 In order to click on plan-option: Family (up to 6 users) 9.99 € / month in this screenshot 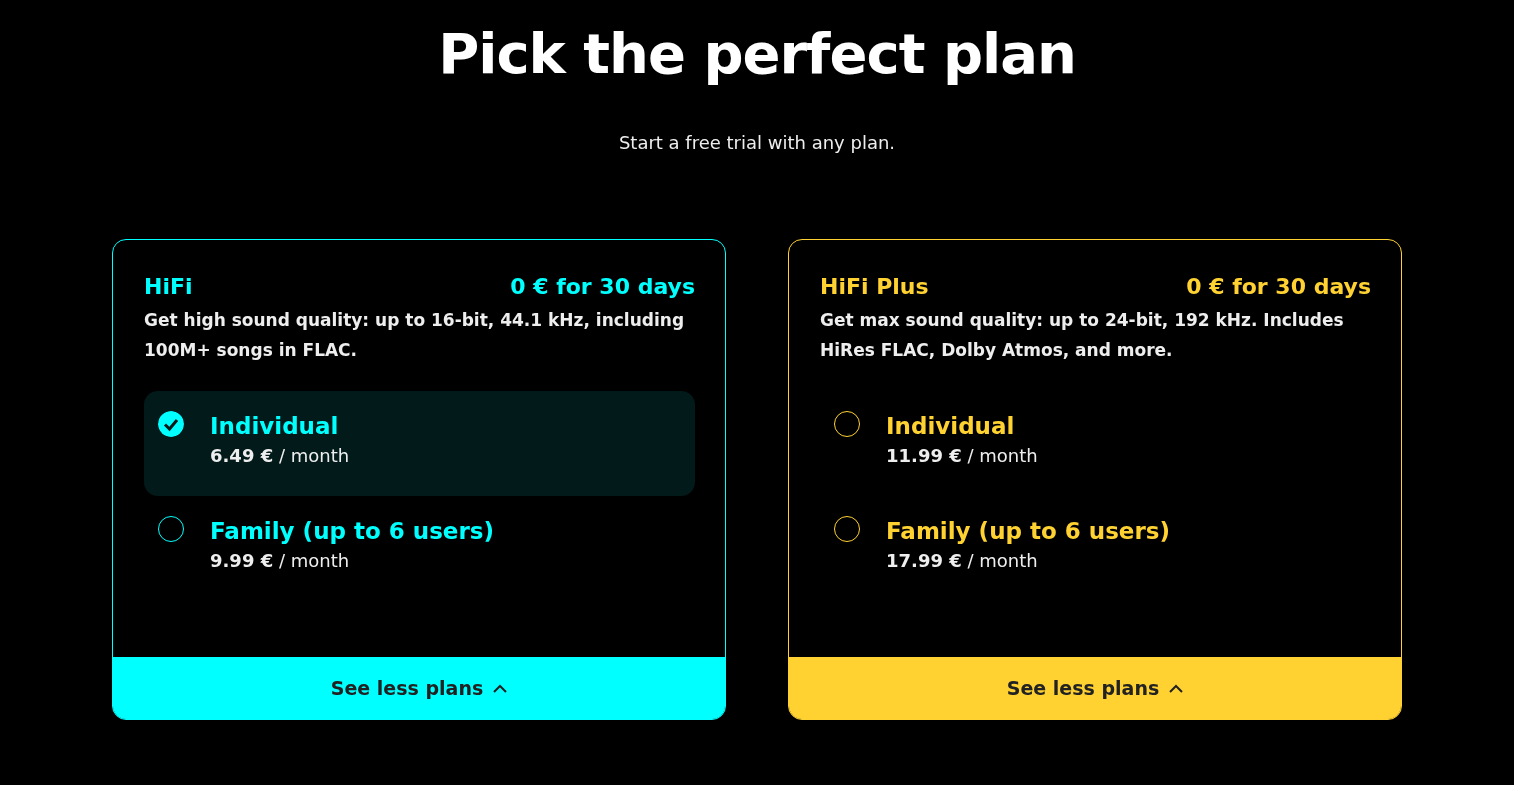, I will do `click(419, 548)`.